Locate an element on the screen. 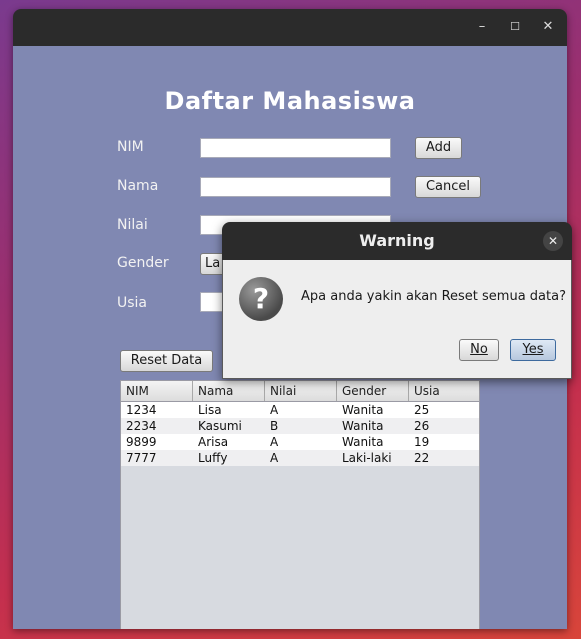 This screenshot has height=639, width=581. gender-label: Gender is located at coordinates (143, 263).